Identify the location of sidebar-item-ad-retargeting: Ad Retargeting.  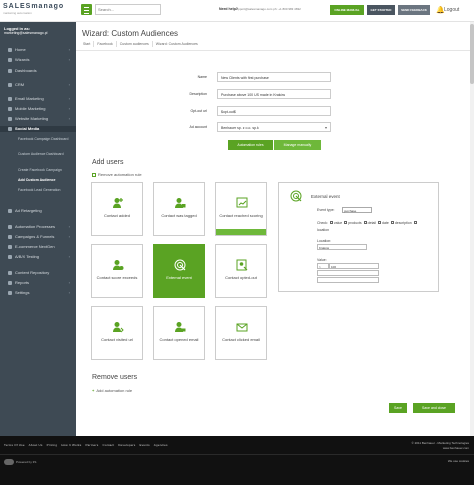
(38, 211).